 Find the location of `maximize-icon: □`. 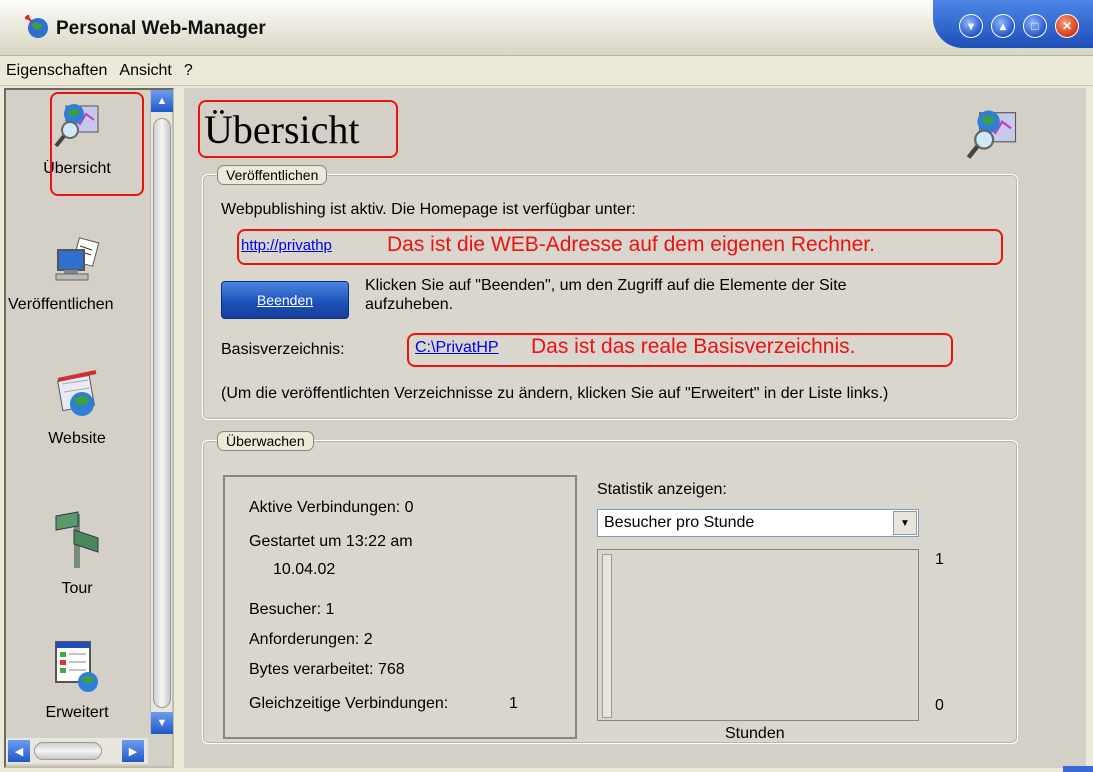

maximize-icon: □ is located at coordinates (1035, 26).